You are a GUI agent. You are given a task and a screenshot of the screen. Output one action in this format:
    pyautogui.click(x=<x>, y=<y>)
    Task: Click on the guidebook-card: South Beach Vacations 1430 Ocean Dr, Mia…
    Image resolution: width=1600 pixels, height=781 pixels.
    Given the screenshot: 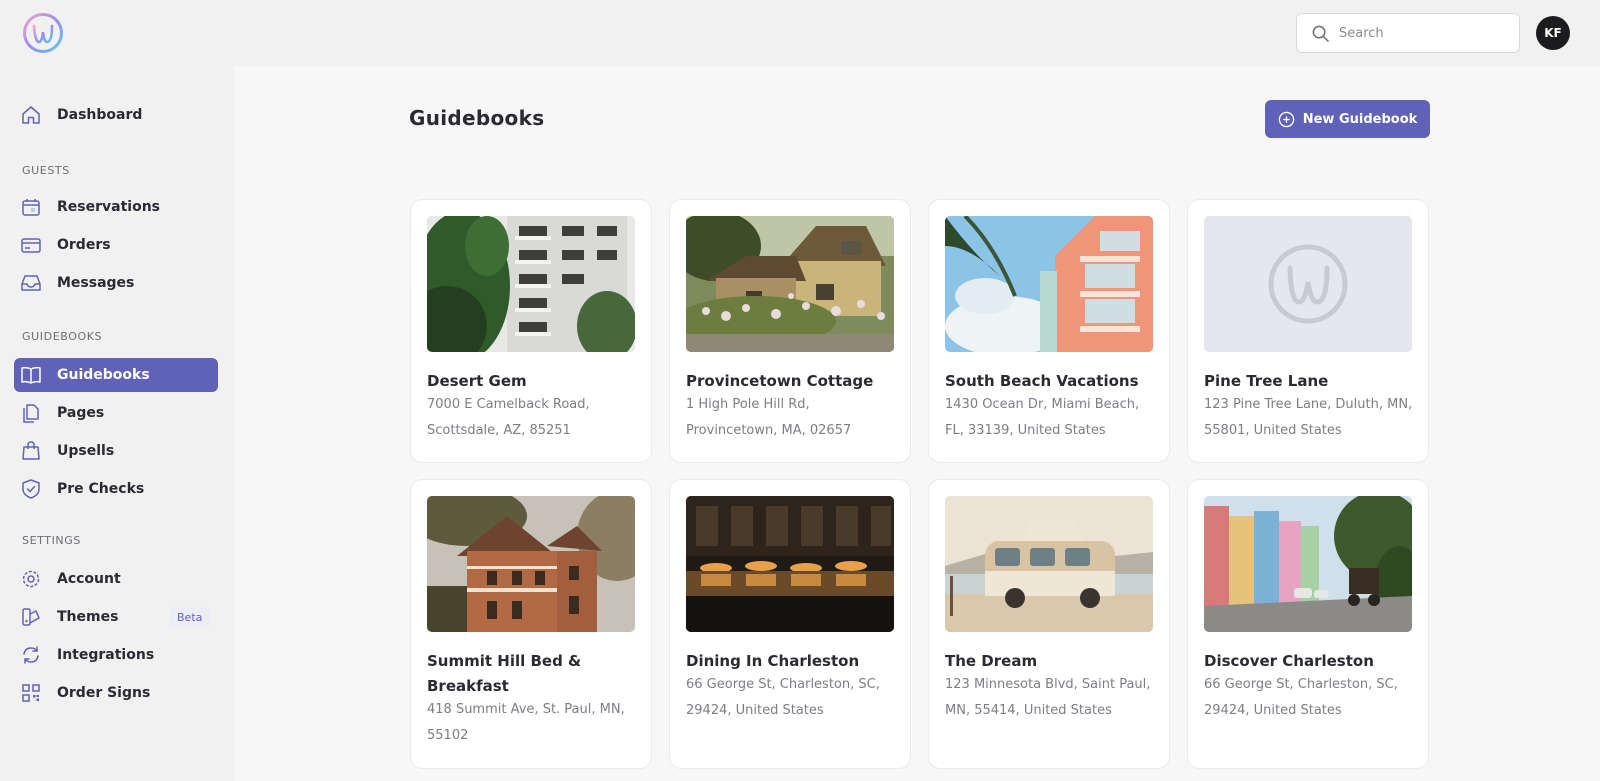 What is the action you would take?
    pyautogui.click(x=1049, y=331)
    